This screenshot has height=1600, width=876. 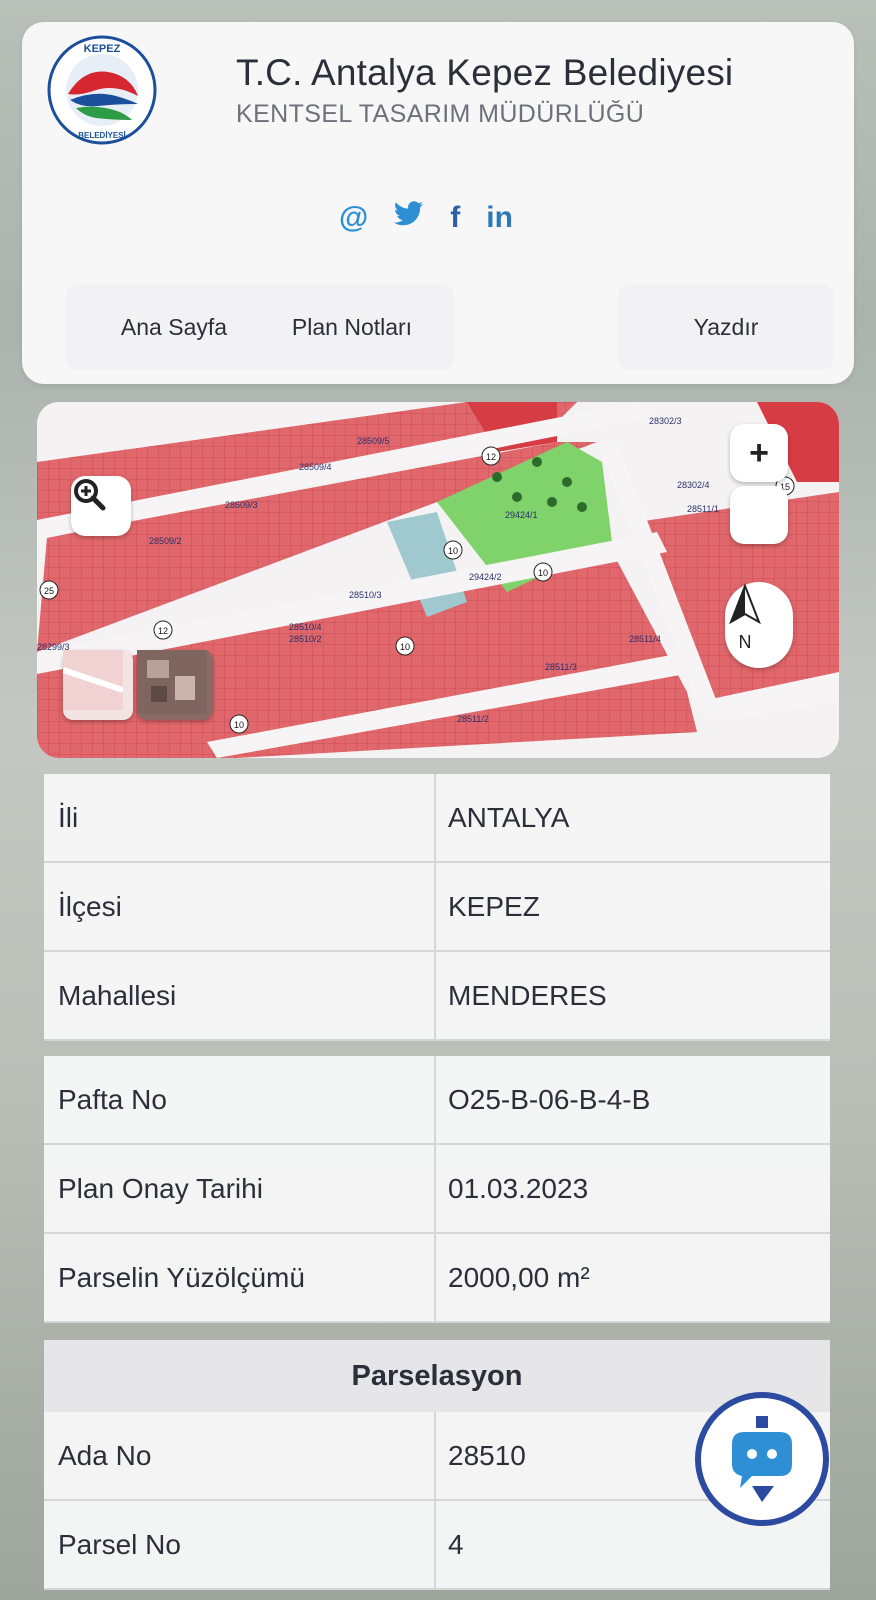 I want to click on chat-assistant-button, so click(x=762, y=1459).